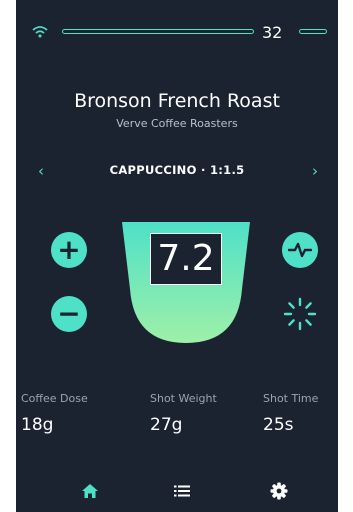  I want to click on gear-icon, so click(279, 491).